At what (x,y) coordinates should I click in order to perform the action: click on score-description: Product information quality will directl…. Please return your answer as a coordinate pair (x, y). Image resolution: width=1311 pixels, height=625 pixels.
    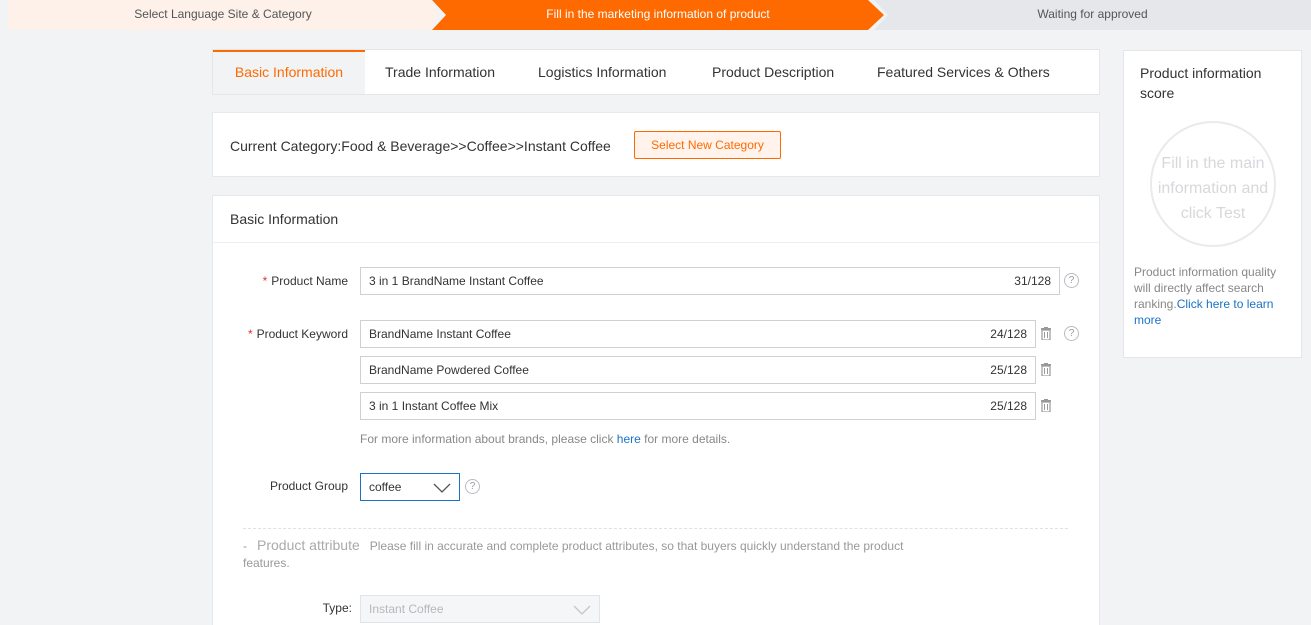
    Looking at the image, I should click on (1214, 296).